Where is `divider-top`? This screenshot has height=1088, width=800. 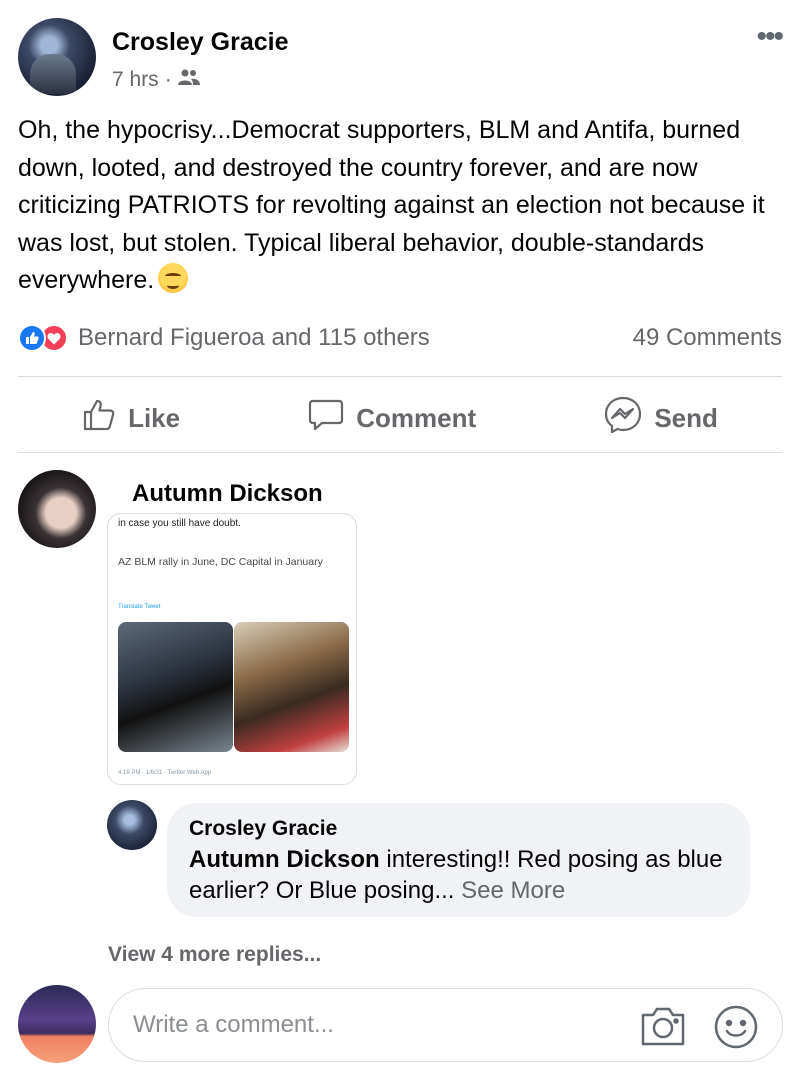 divider-top is located at coordinates (400, 376).